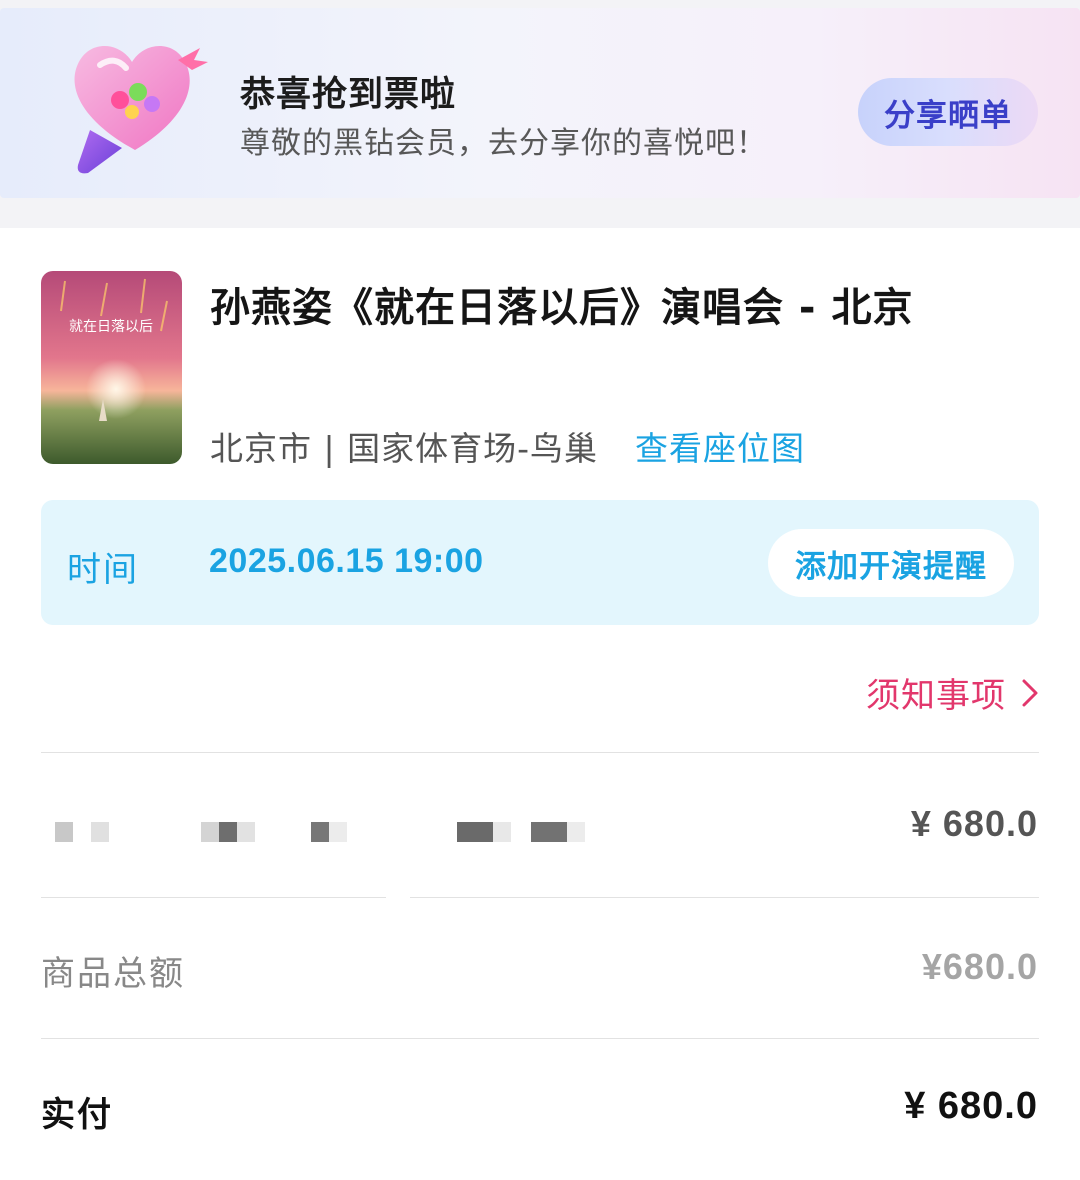 The height and width of the screenshot is (1180, 1080). Describe the element at coordinates (971, 1106) in the screenshot. I see `amount-paid-value: ¥ 680.0` at that location.